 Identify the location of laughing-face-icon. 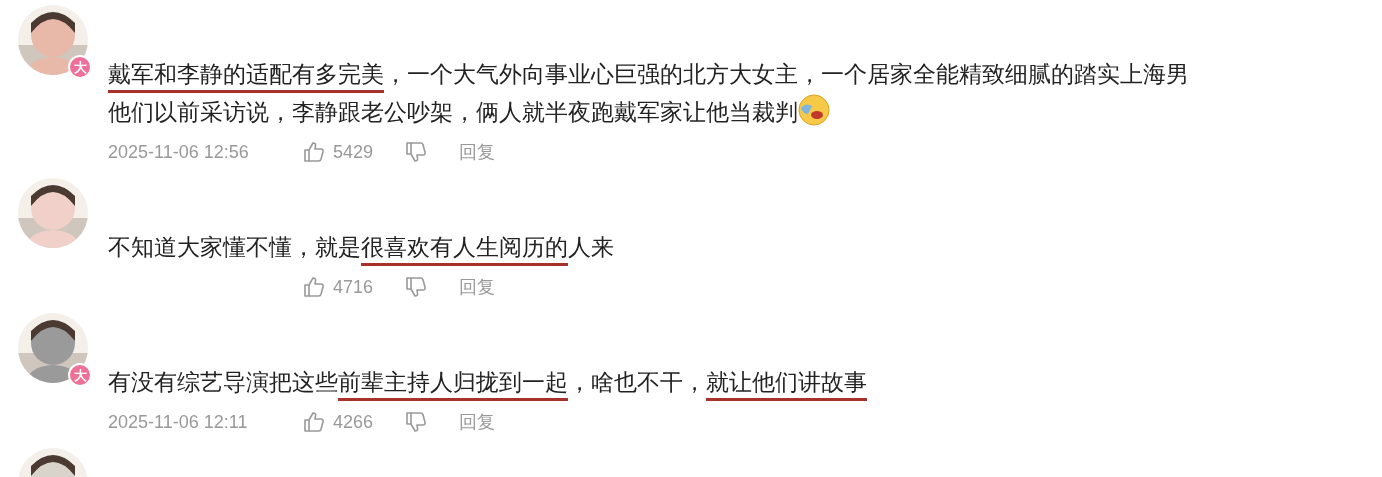
(814, 110).